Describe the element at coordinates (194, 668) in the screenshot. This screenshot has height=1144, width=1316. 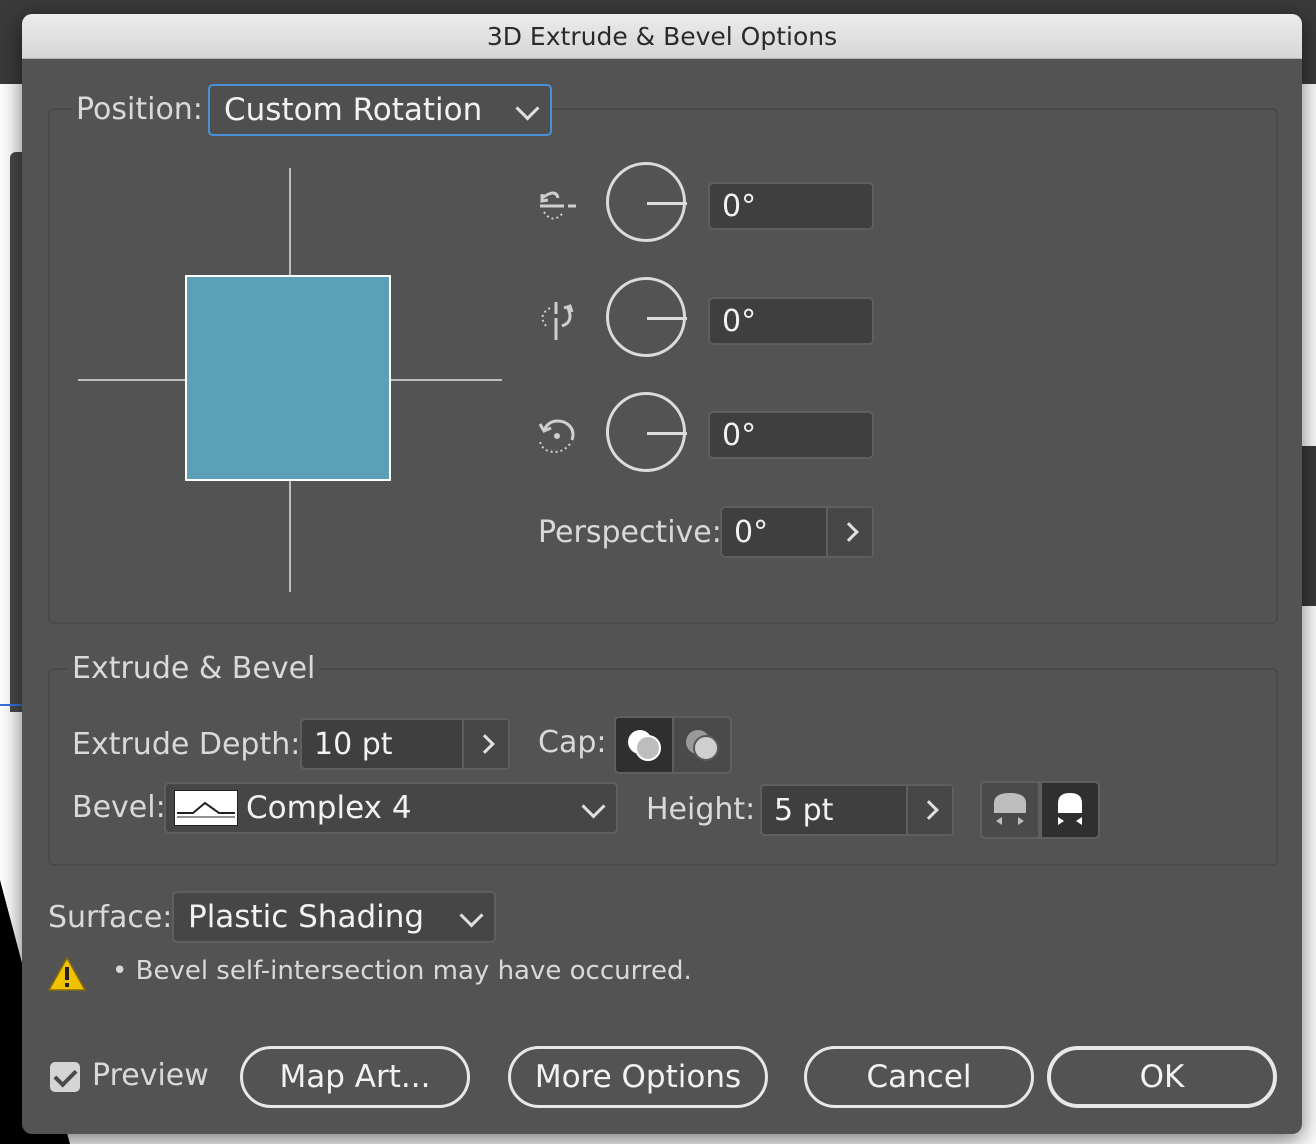
I see `extrude-bevel-section-label: Extrude & Bevel` at that location.